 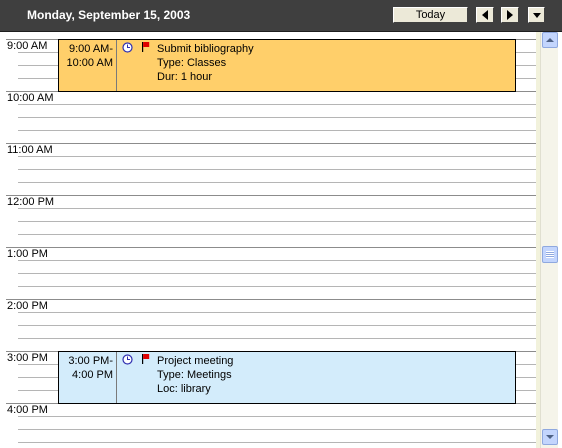 I want to click on appointment-duration: Dur: 1 hour, so click(x=185, y=77).